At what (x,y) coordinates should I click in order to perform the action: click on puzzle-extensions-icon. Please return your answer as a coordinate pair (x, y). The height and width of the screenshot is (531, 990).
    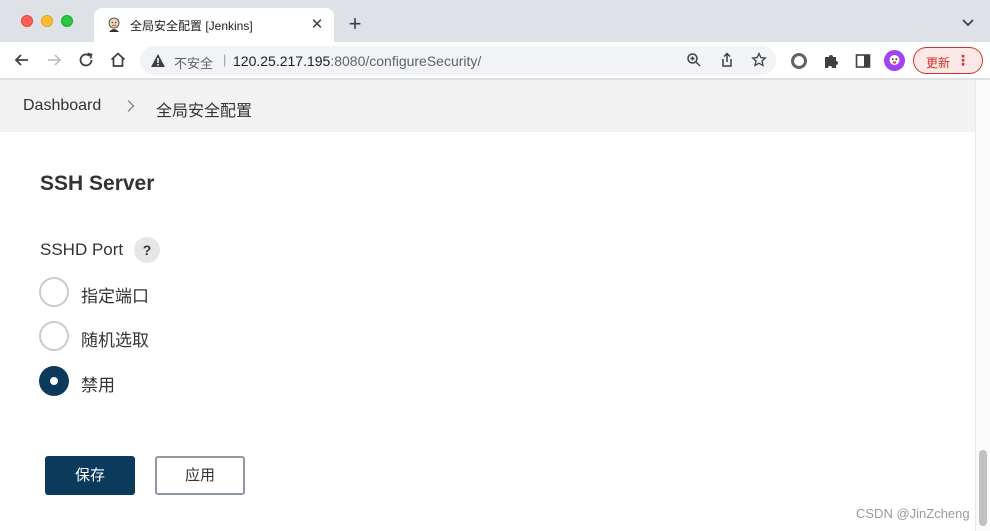
    Looking at the image, I should click on (831, 61).